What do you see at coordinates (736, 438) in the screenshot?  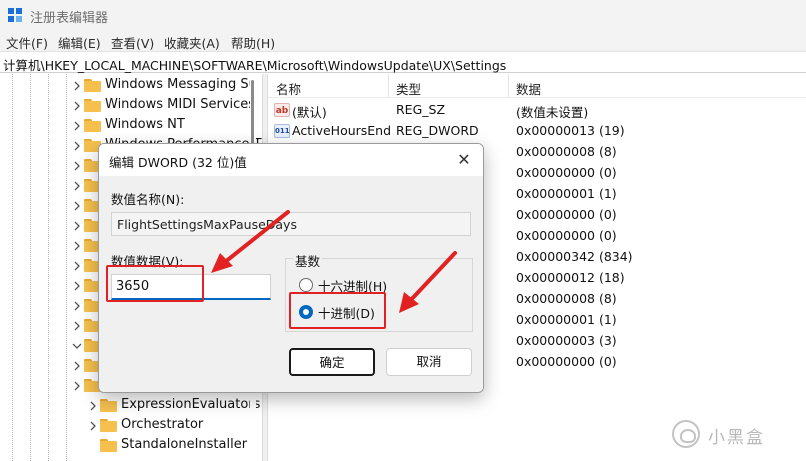 I see `watermark-text: 小黑盒` at bounding box center [736, 438].